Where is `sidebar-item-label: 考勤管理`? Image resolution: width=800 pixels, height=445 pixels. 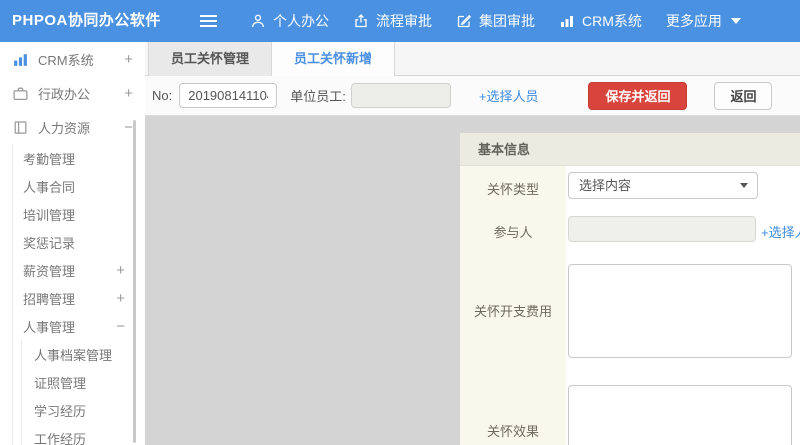 sidebar-item-label: 考勤管理 is located at coordinates (49, 159).